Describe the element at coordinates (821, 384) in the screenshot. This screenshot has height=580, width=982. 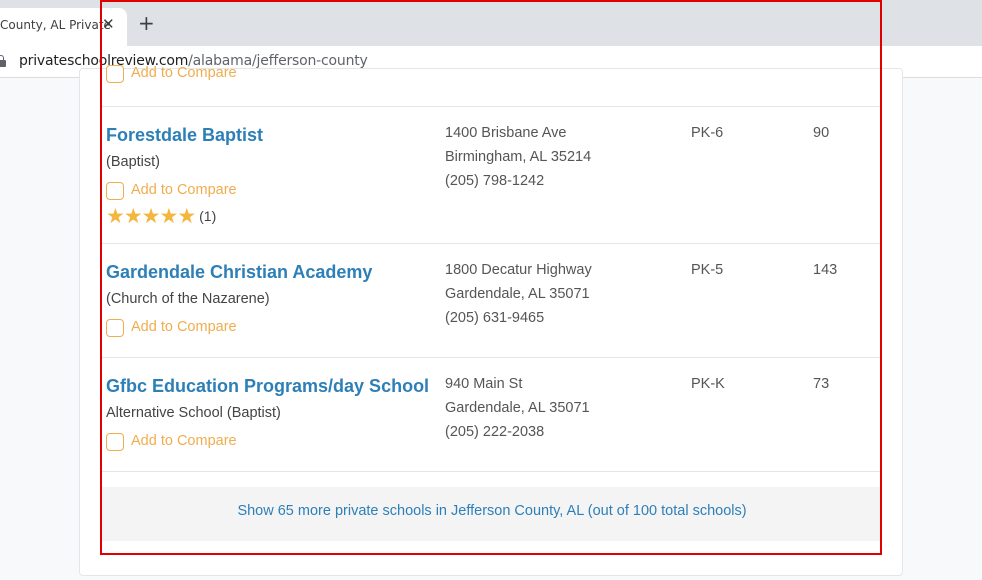
I see `students-value: 73` at that location.